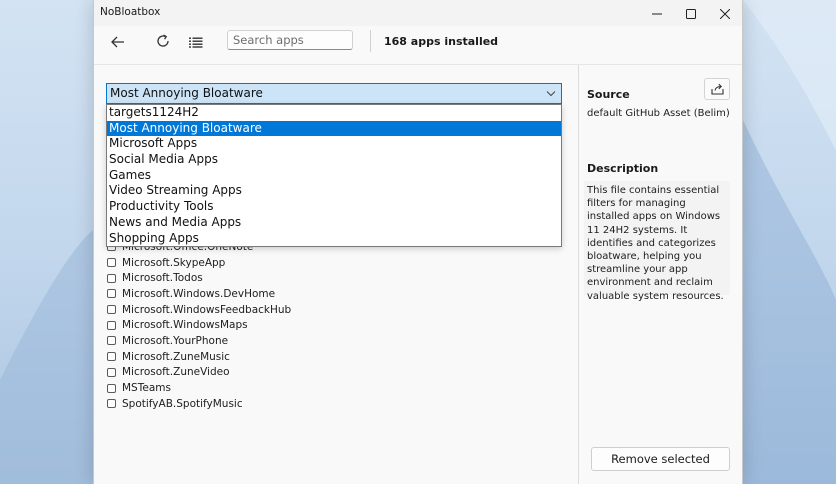  I want to click on list-view-button, so click(196, 42).